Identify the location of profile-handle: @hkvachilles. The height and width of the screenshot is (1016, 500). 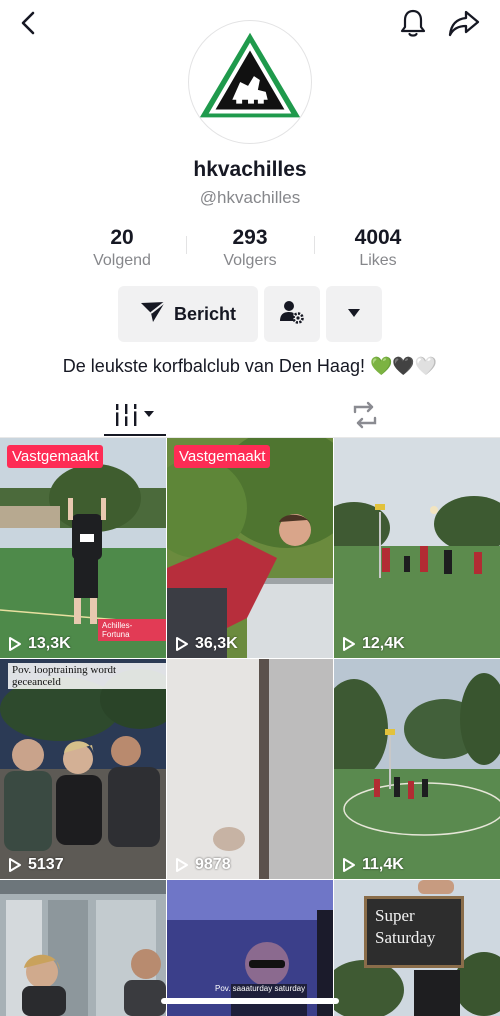
(250, 197).